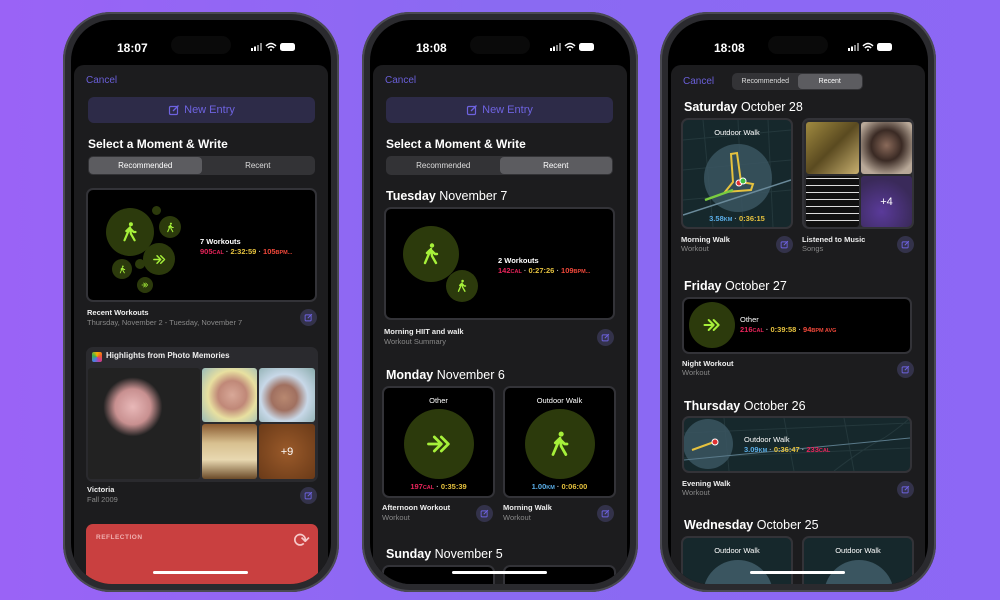  What do you see at coordinates (886, 201) in the screenshot?
I see `more-songs: +4` at bounding box center [886, 201].